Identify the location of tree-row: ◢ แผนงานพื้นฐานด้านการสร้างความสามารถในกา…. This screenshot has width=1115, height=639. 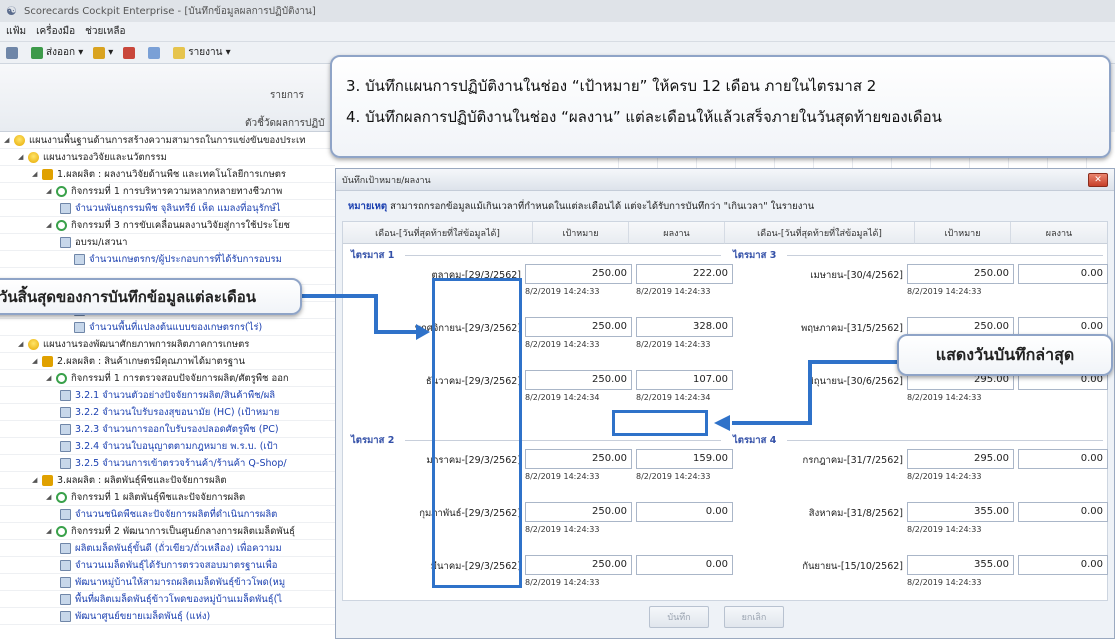
(167, 140).